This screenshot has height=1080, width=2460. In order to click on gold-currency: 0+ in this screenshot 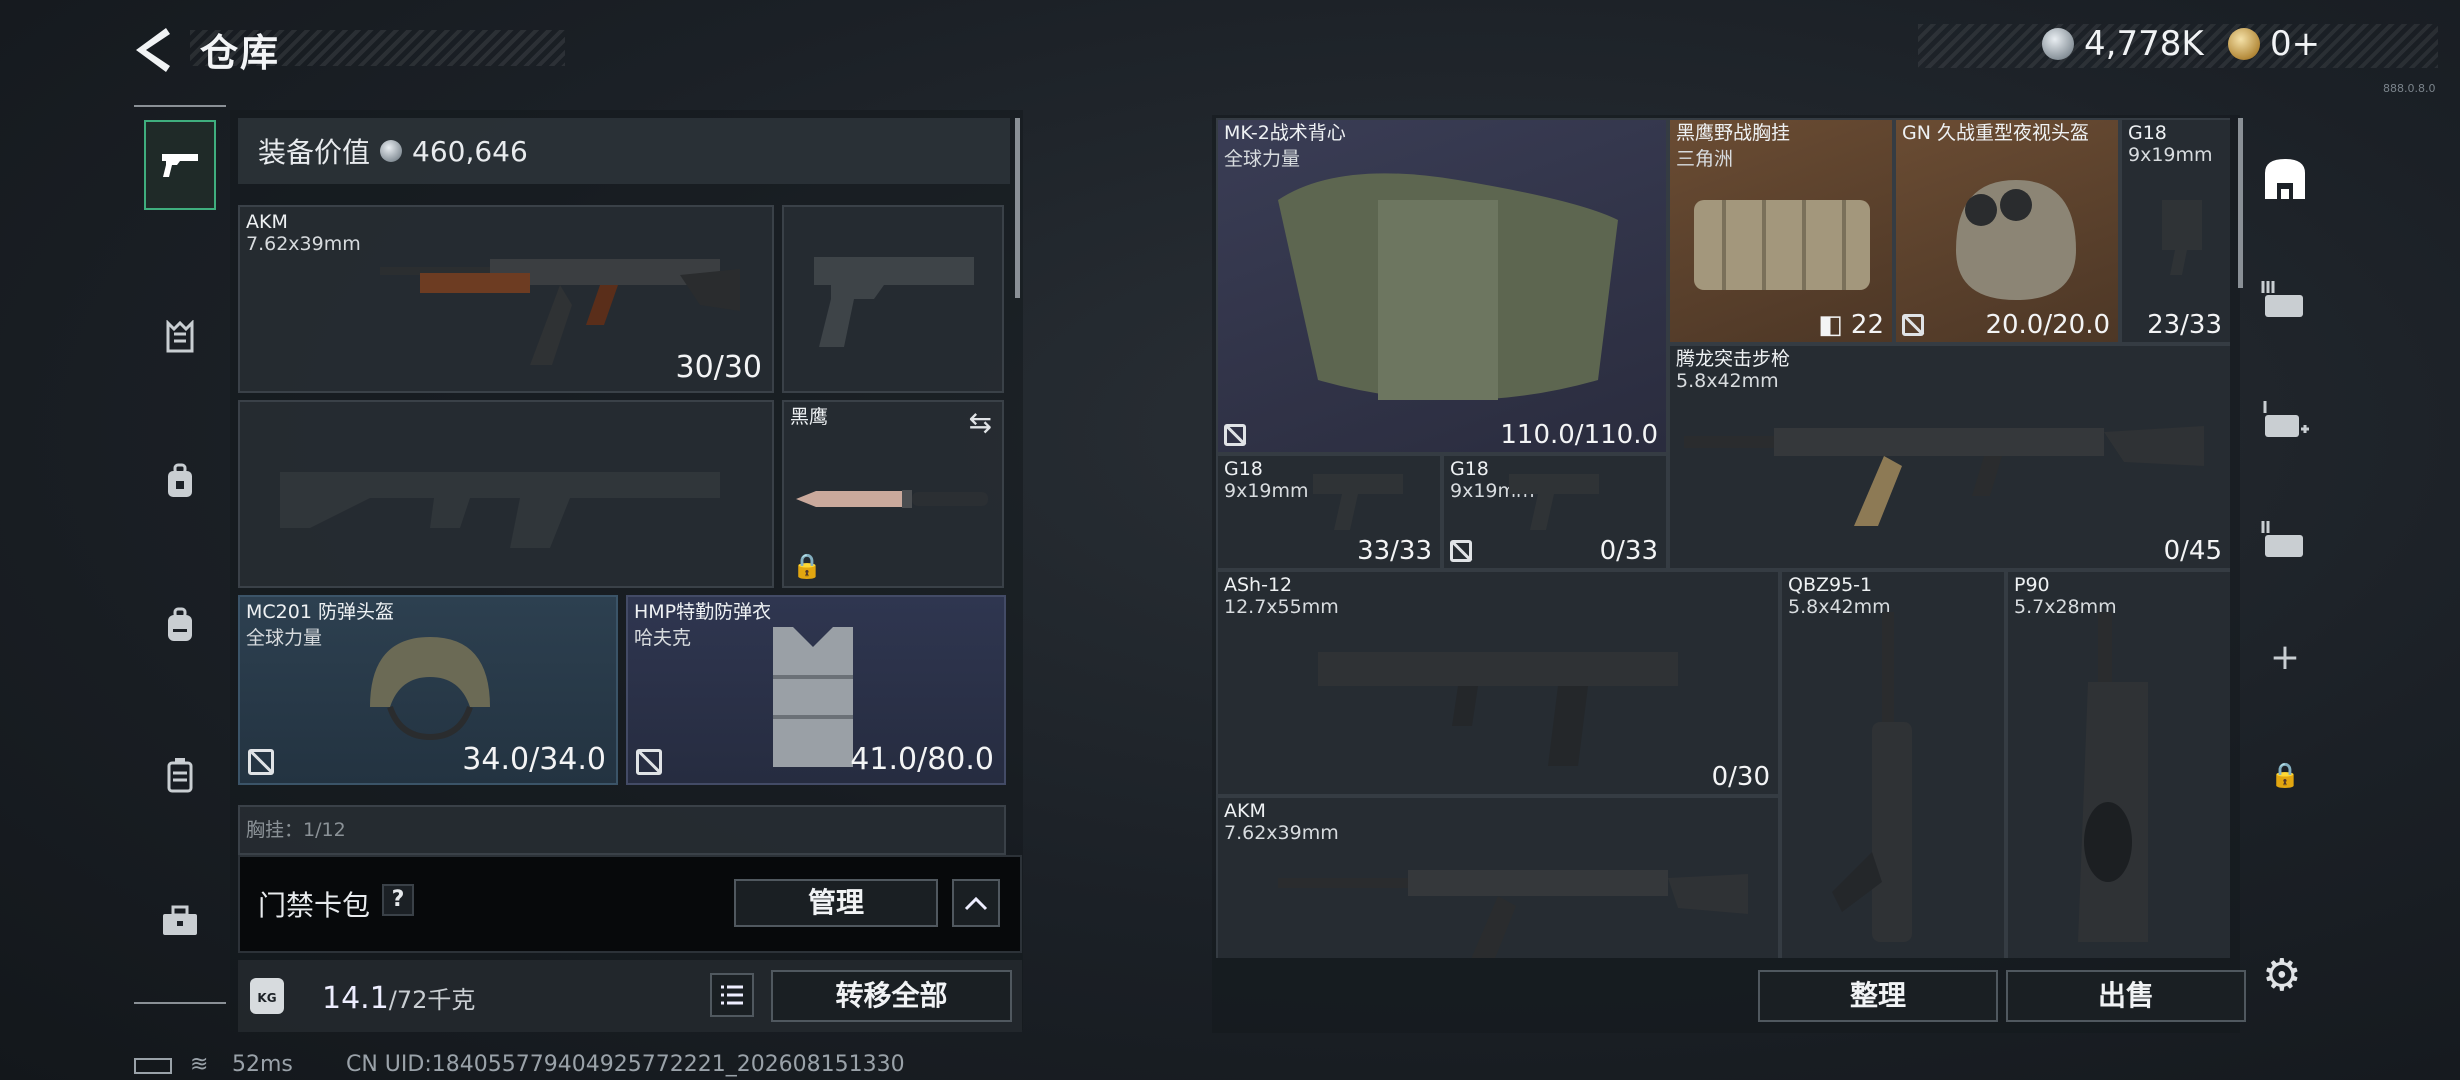, I will do `click(2274, 44)`.